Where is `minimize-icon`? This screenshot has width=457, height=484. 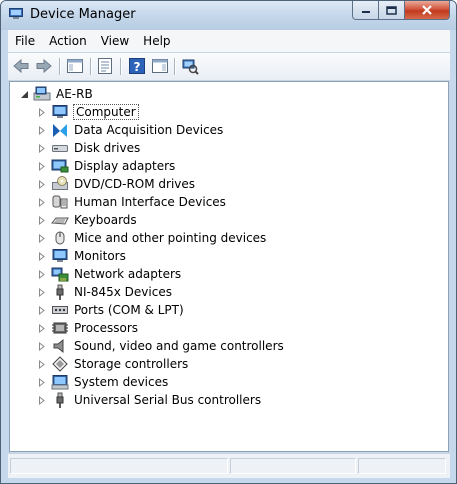
minimize-icon is located at coordinates (365, 12).